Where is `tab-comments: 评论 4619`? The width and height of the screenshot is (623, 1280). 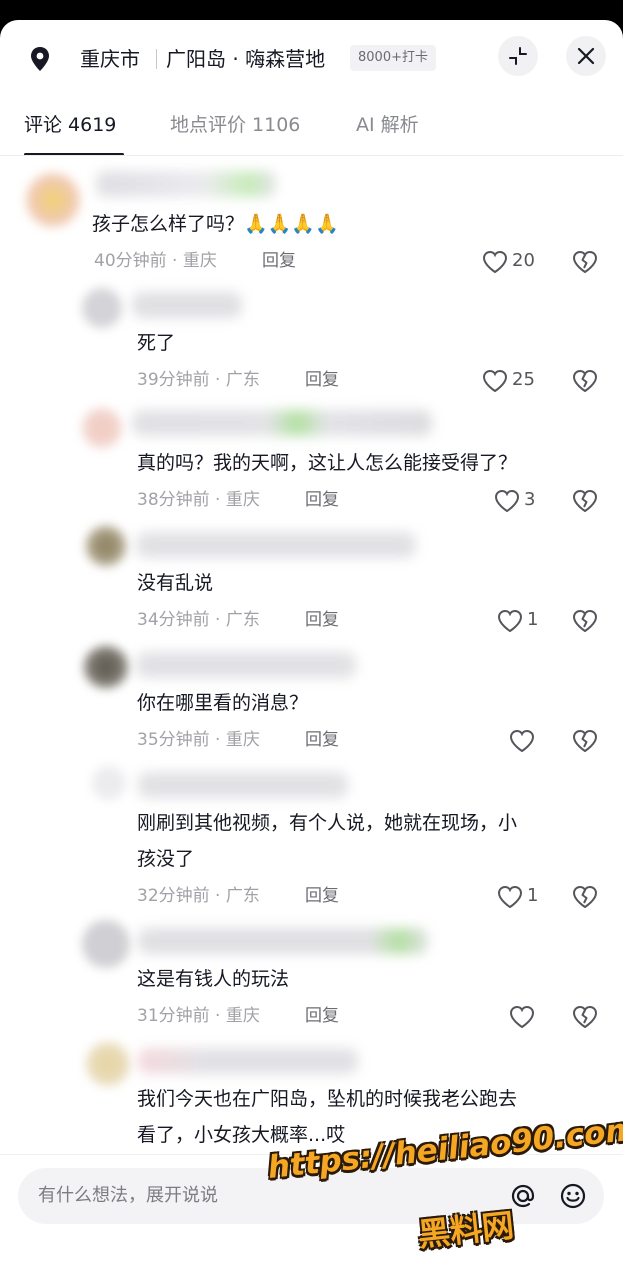 tab-comments: 评论 4619 is located at coordinates (70, 125).